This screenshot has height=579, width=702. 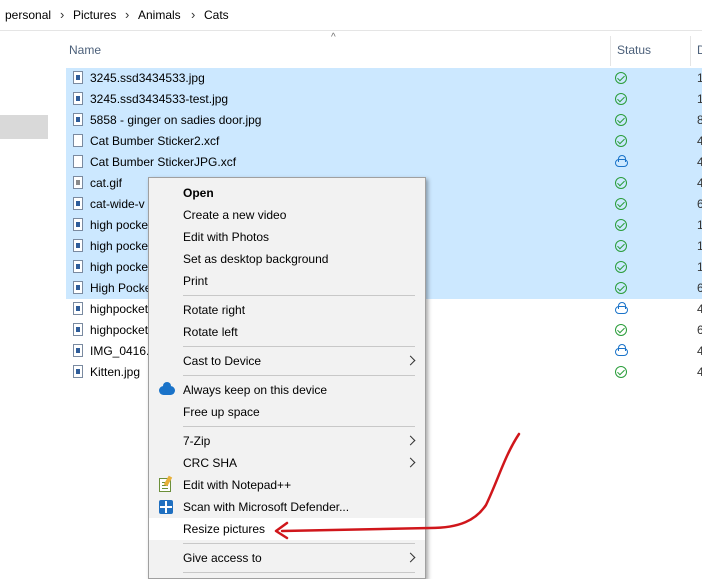 I want to click on menu-item-label: CRC SHA, so click(x=210, y=463).